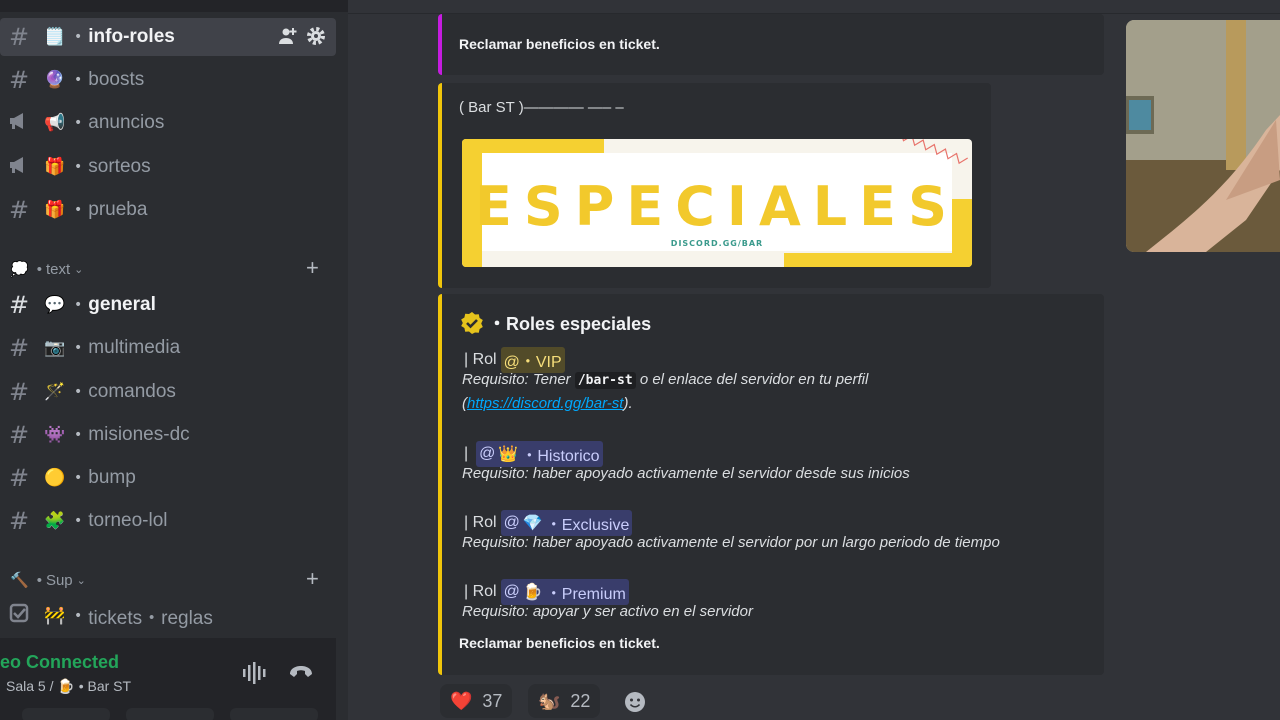 The width and height of the screenshot is (1280, 720). What do you see at coordinates (55, 616) in the screenshot?
I see `construction-emoji: 🚧` at bounding box center [55, 616].